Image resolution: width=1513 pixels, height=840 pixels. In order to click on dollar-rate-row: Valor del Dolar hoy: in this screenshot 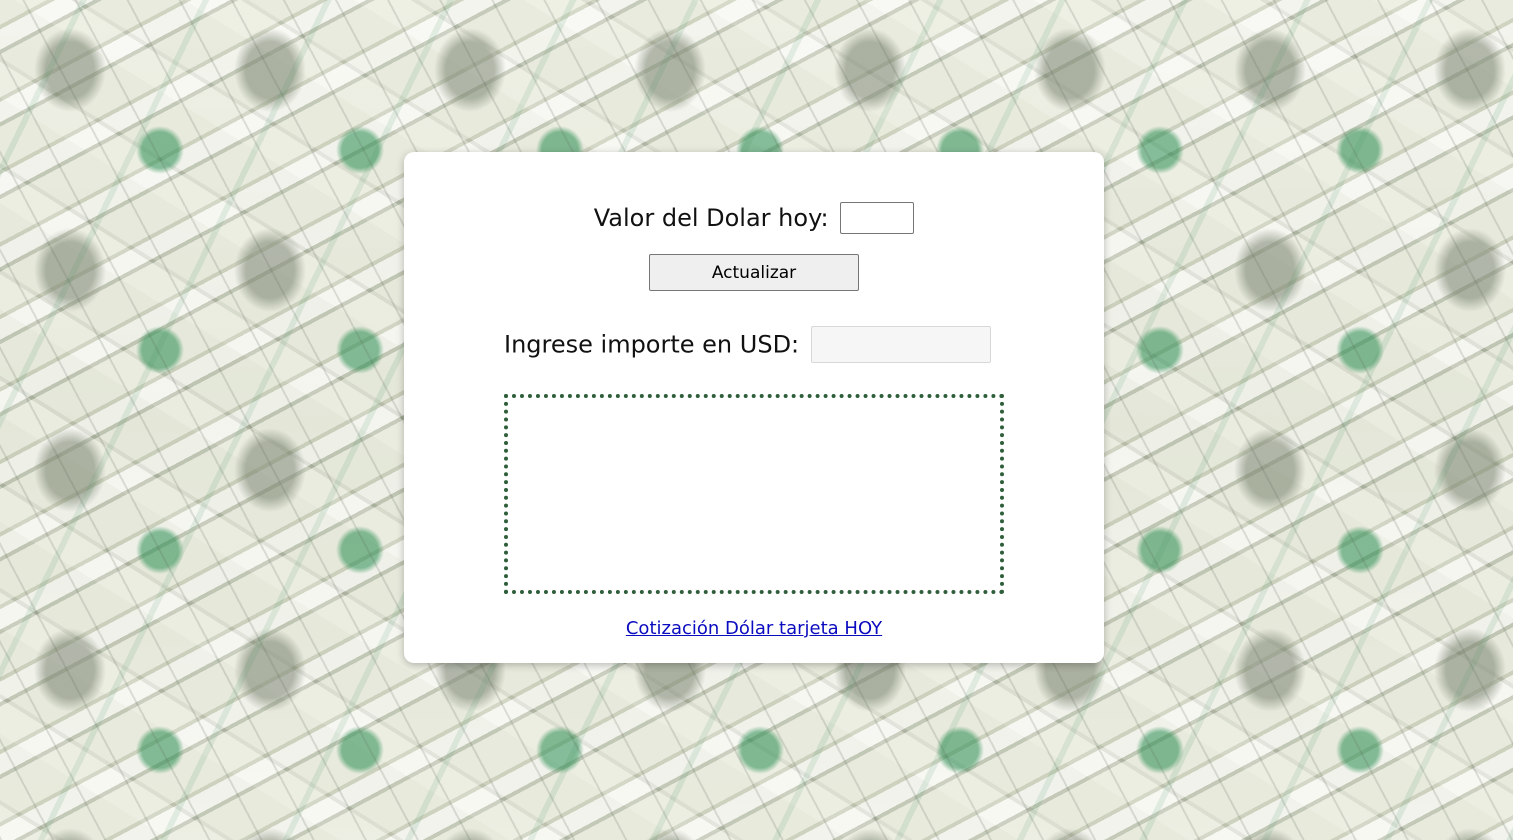, I will do `click(754, 218)`.